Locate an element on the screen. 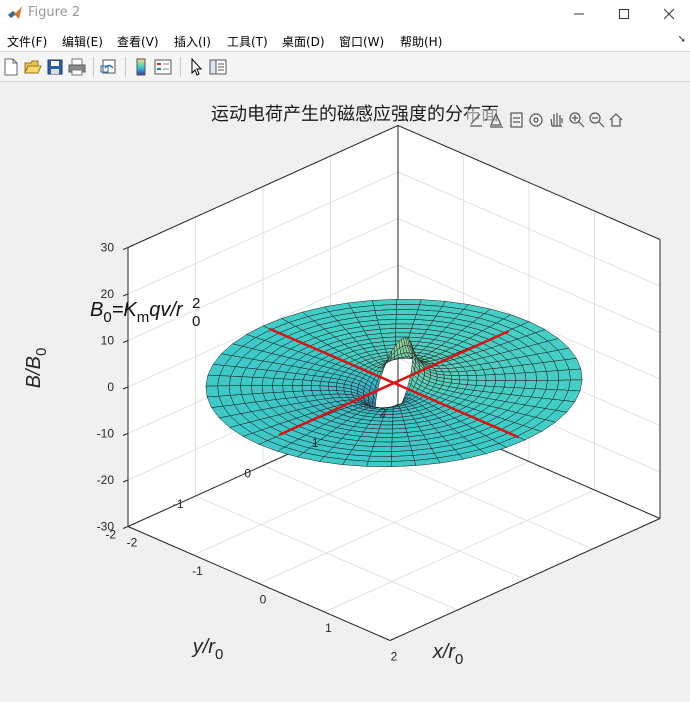 Image resolution: width=690 pixels, height=702 pixels. menu-desktop: 桌面(D) is located at coordinates (303, 41).